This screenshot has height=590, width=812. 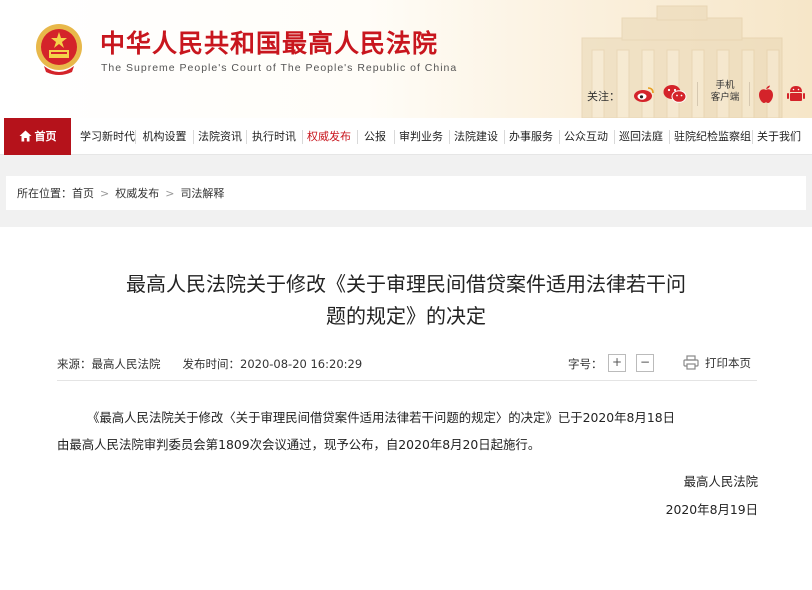 I want to click on nav-item-execution-news: 执行时讯, so click(x=274, y=136).